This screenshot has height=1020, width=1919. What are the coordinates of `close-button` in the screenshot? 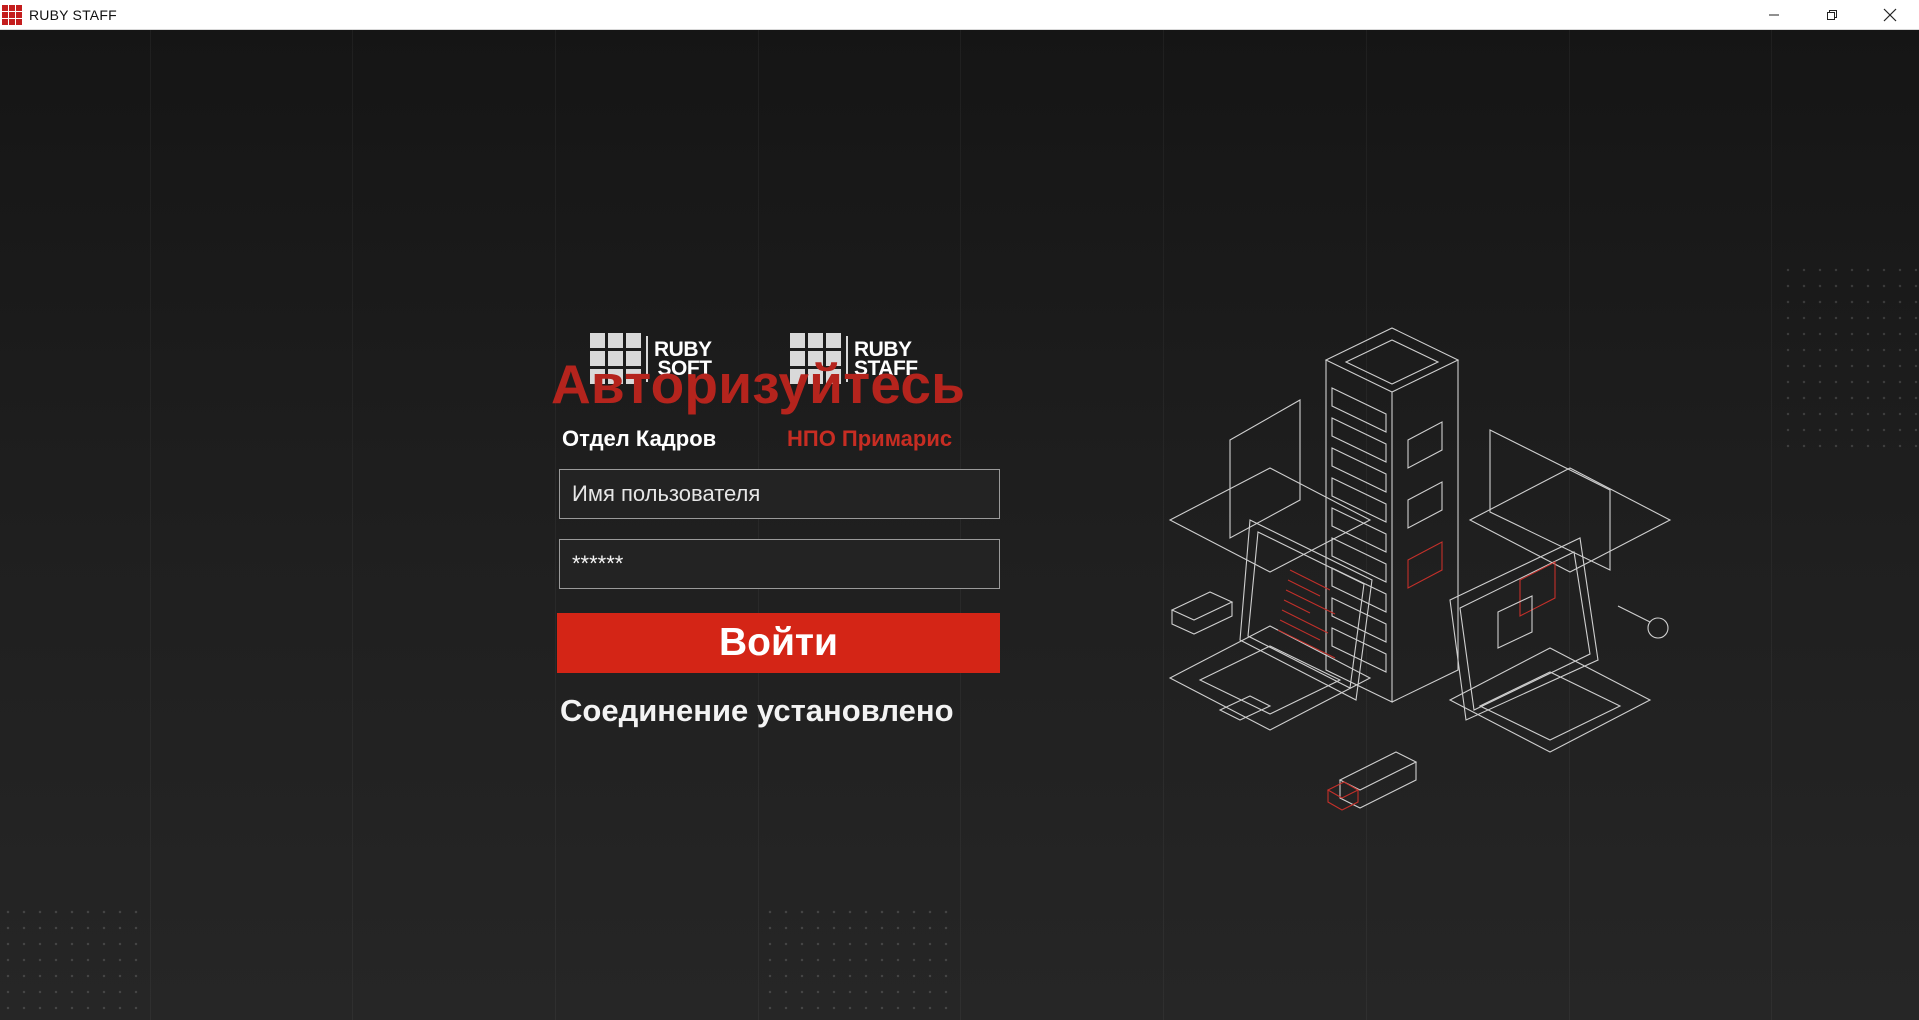 It's located at (1890, 14).